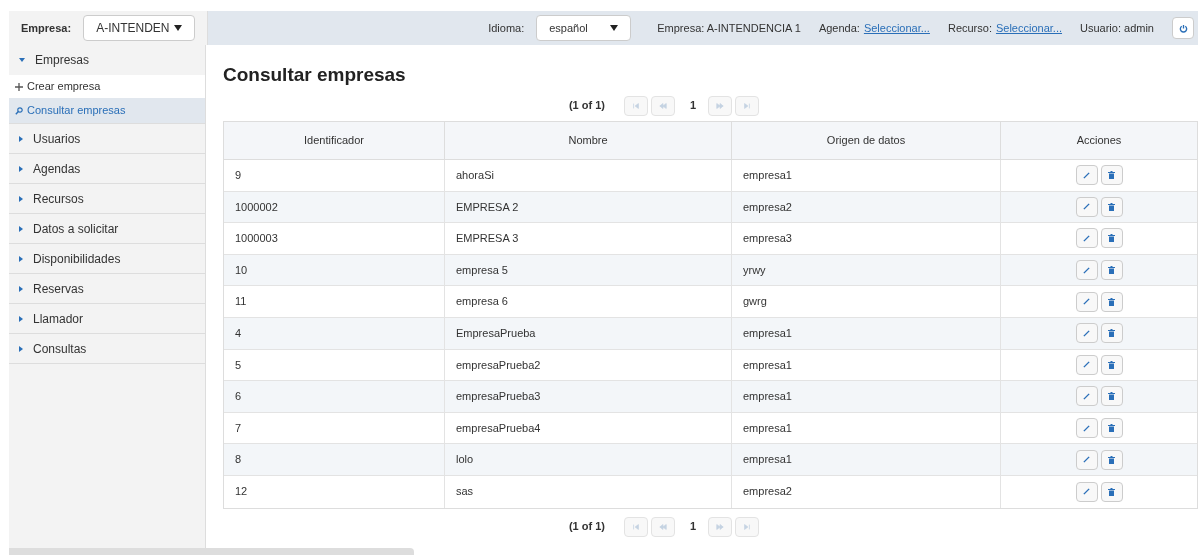 This screenshot has height=555, width=1198. What do you see at coordinates (107, 169) in the screenshot?
I see `sidebar-item: Agendas` at bounding box center [107, 169].